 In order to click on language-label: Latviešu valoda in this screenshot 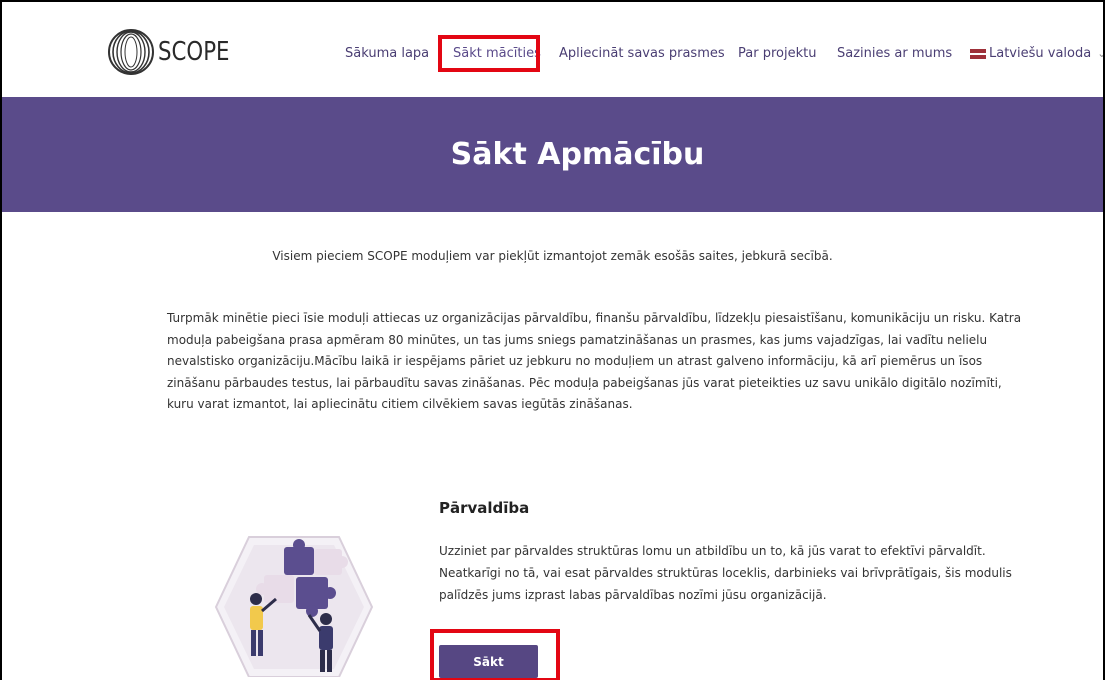, I will do `click(1040, 53)`.